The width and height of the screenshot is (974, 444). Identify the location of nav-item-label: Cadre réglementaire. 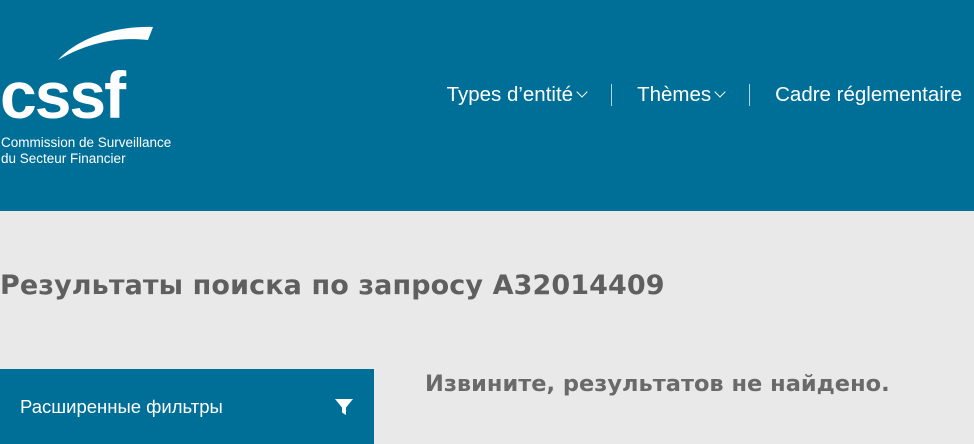
(868, 94).